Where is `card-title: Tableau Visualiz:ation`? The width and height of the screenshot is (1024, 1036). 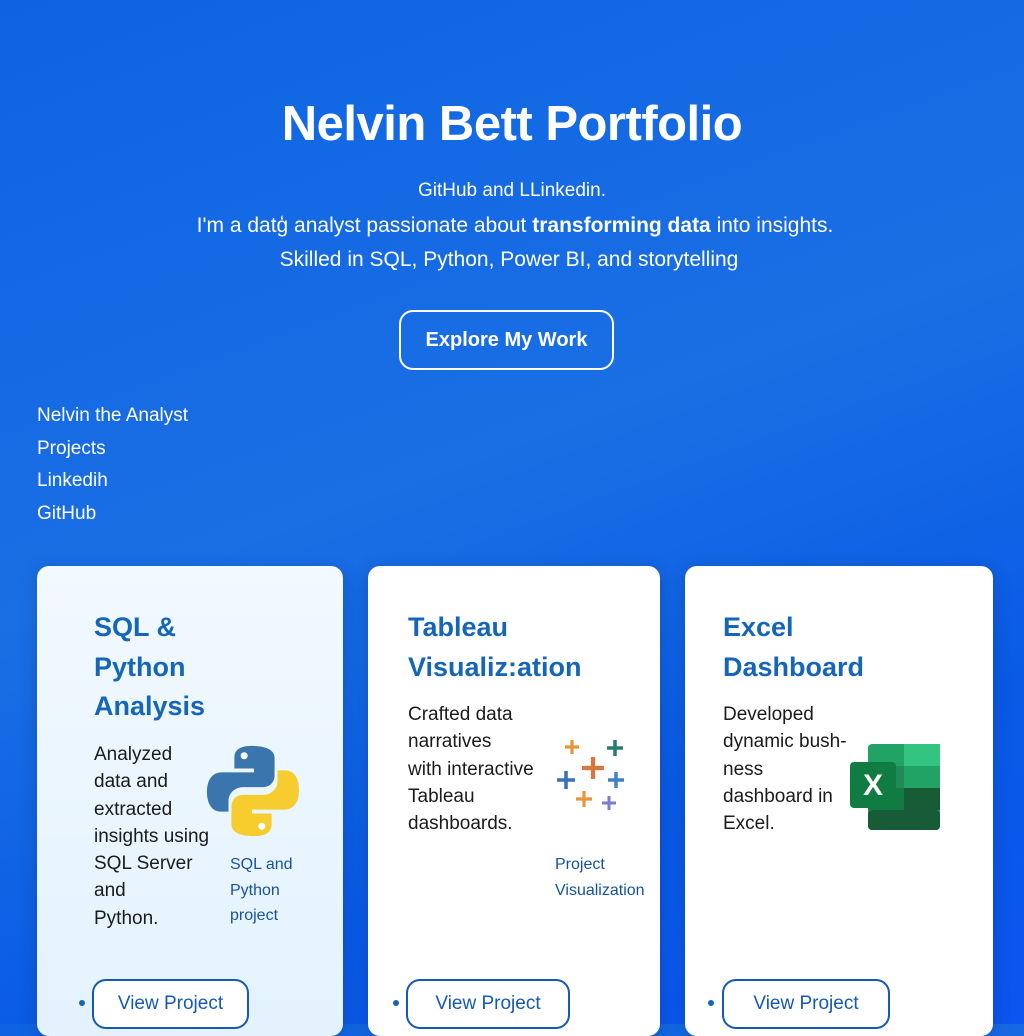
card-title: Tableau Visualiz:ation is located at coordinates (495, 647).